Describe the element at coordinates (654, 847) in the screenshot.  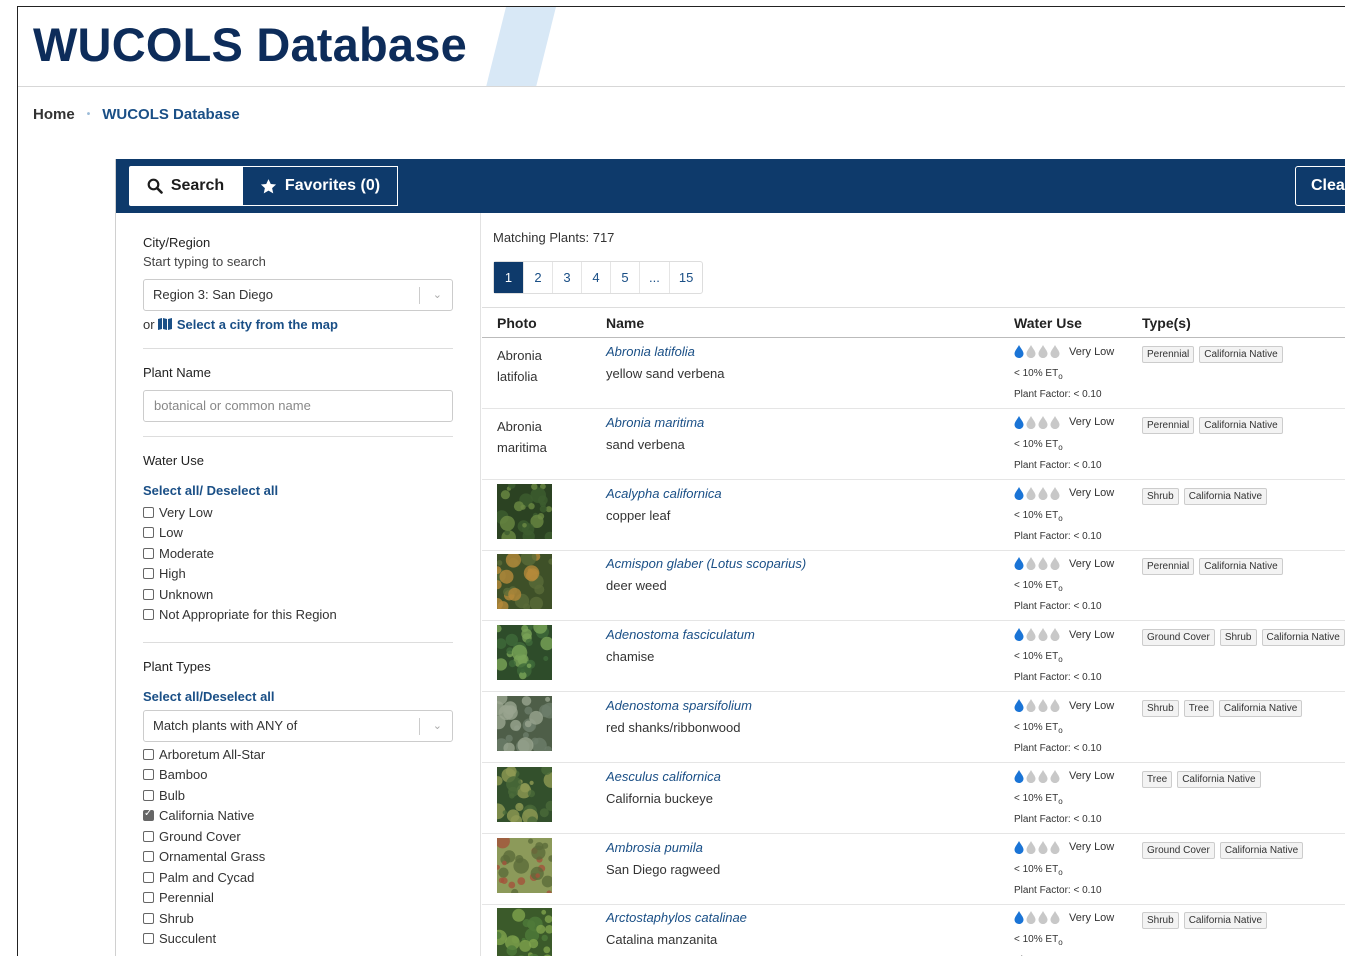
I see `botanical-name-link: Ambrosia pumila` at that location.